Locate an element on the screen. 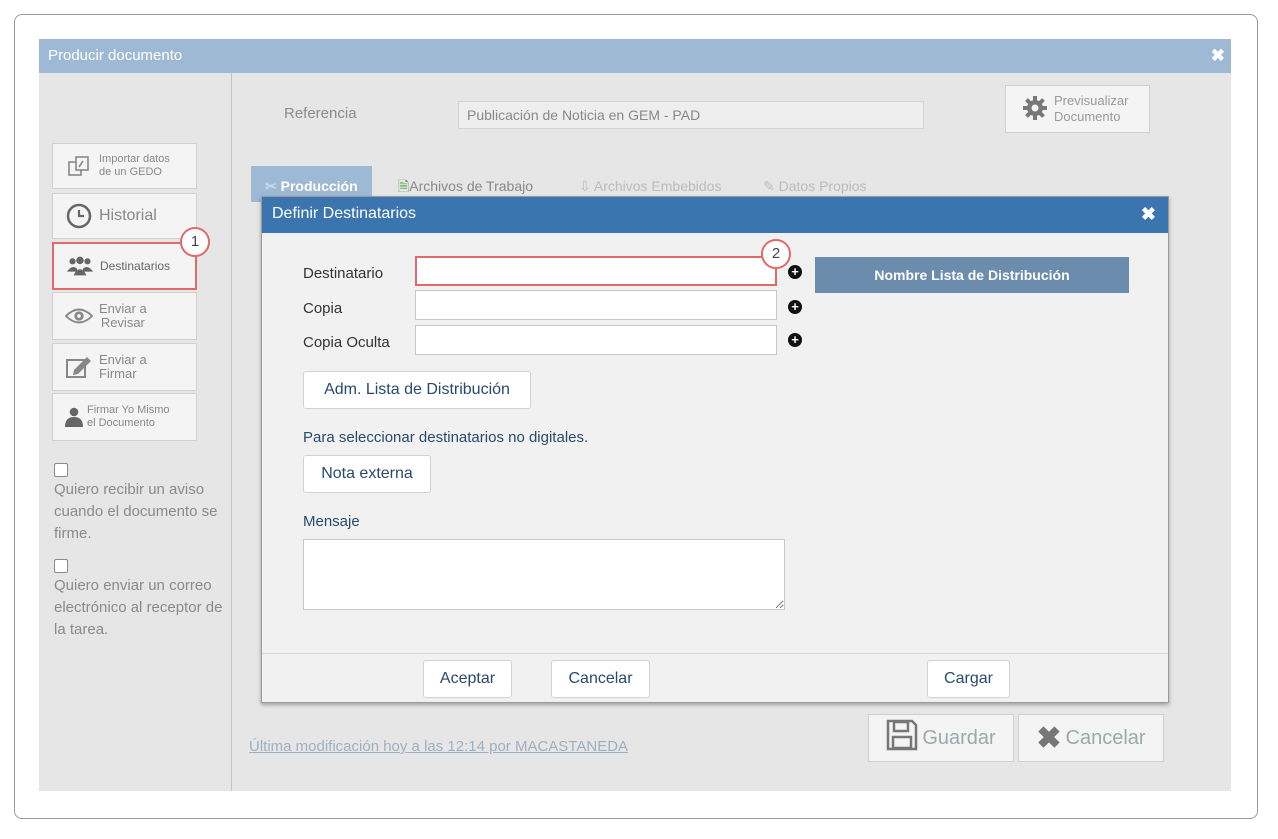  cancelar-main-label: Cancelar is located at coordinates (1105, 737).